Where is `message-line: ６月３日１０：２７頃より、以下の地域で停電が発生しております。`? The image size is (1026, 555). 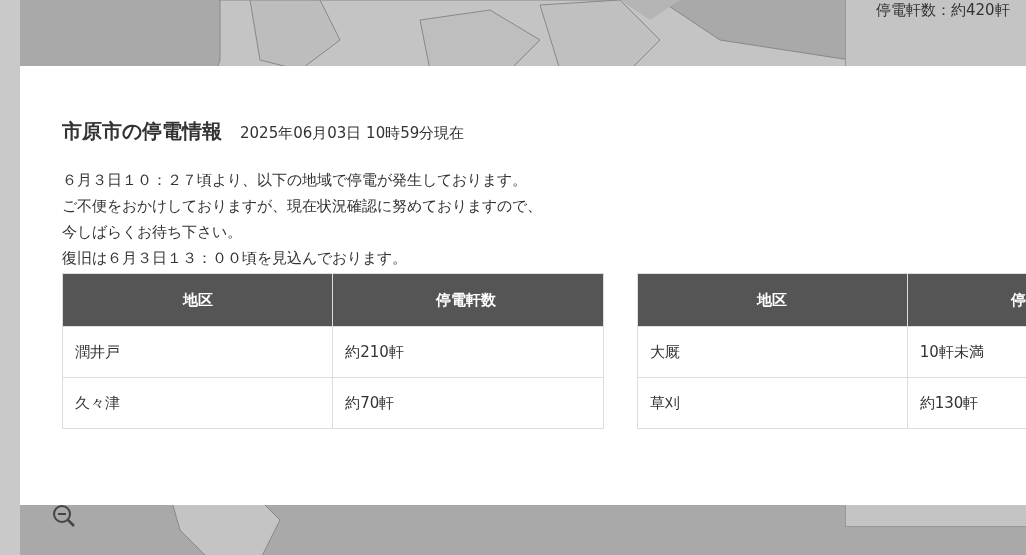 message-line: ６月３日１０：２７頃より、以下の地域で停電が発生しております。 is located at coordinates (294, 180).